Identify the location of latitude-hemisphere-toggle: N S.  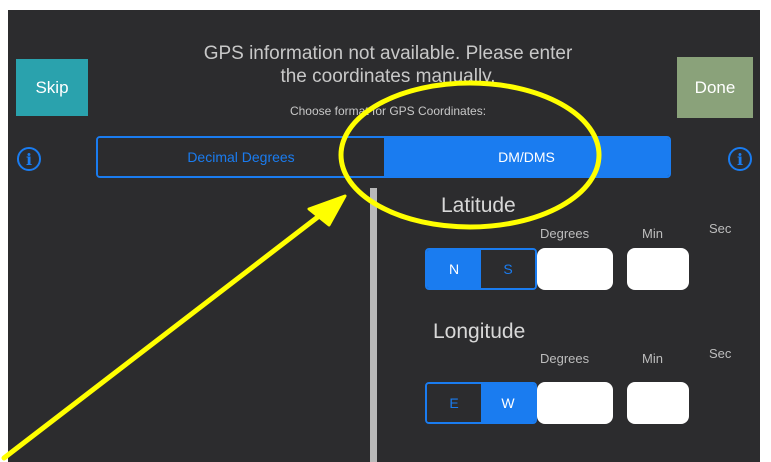
(481, 269).